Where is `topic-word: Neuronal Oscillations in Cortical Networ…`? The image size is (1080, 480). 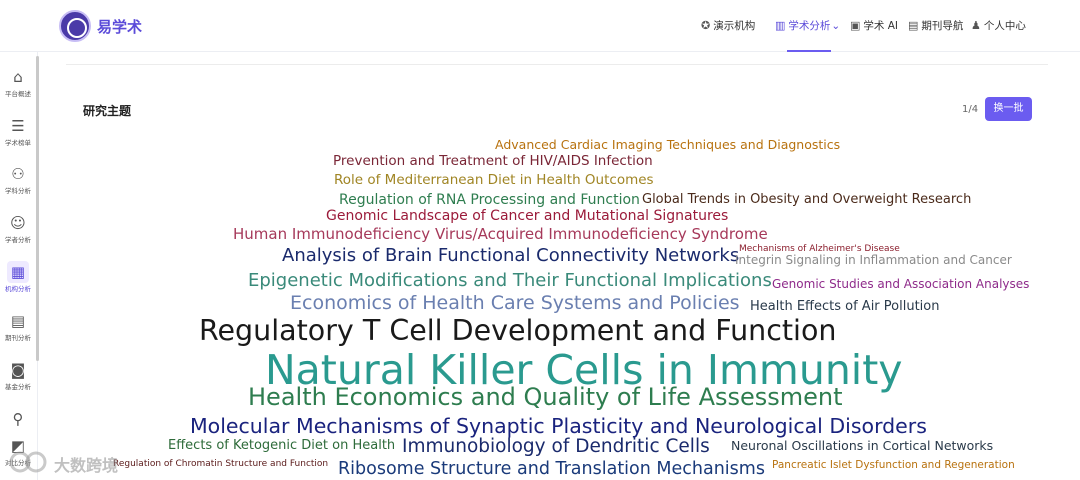 topic-word: Neuronal Oscillations in Cortical Networ… is located at coordinates (862, 446).